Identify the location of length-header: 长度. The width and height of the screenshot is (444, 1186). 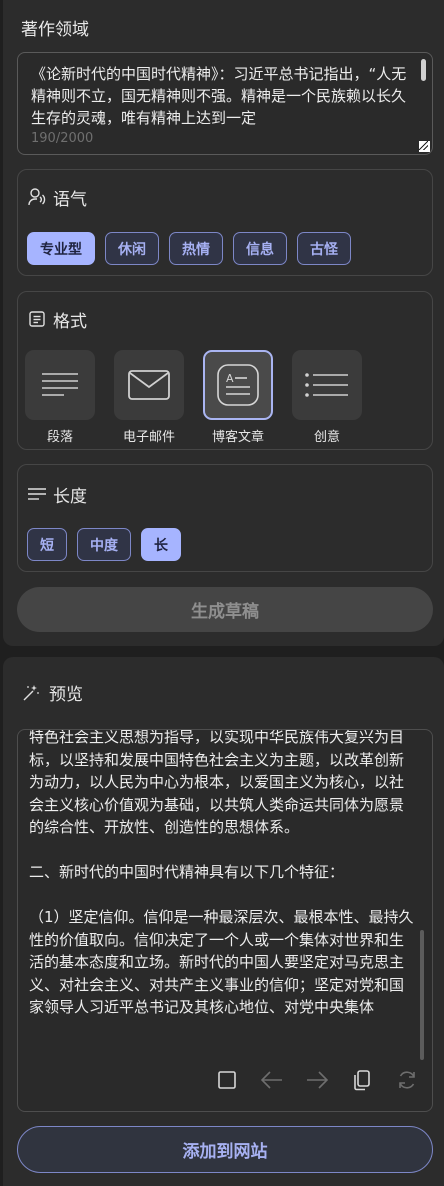
(57, 495).